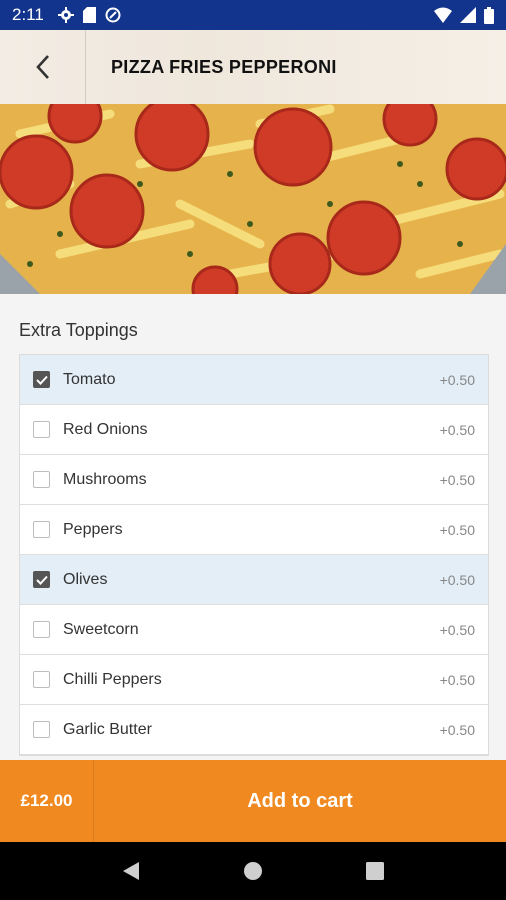 This screenshot has height=900, width=506. What do you see at coordinates (85, 579) in the screenshot?
I see `topping-label: Olives` at bounding box center [85, 579].